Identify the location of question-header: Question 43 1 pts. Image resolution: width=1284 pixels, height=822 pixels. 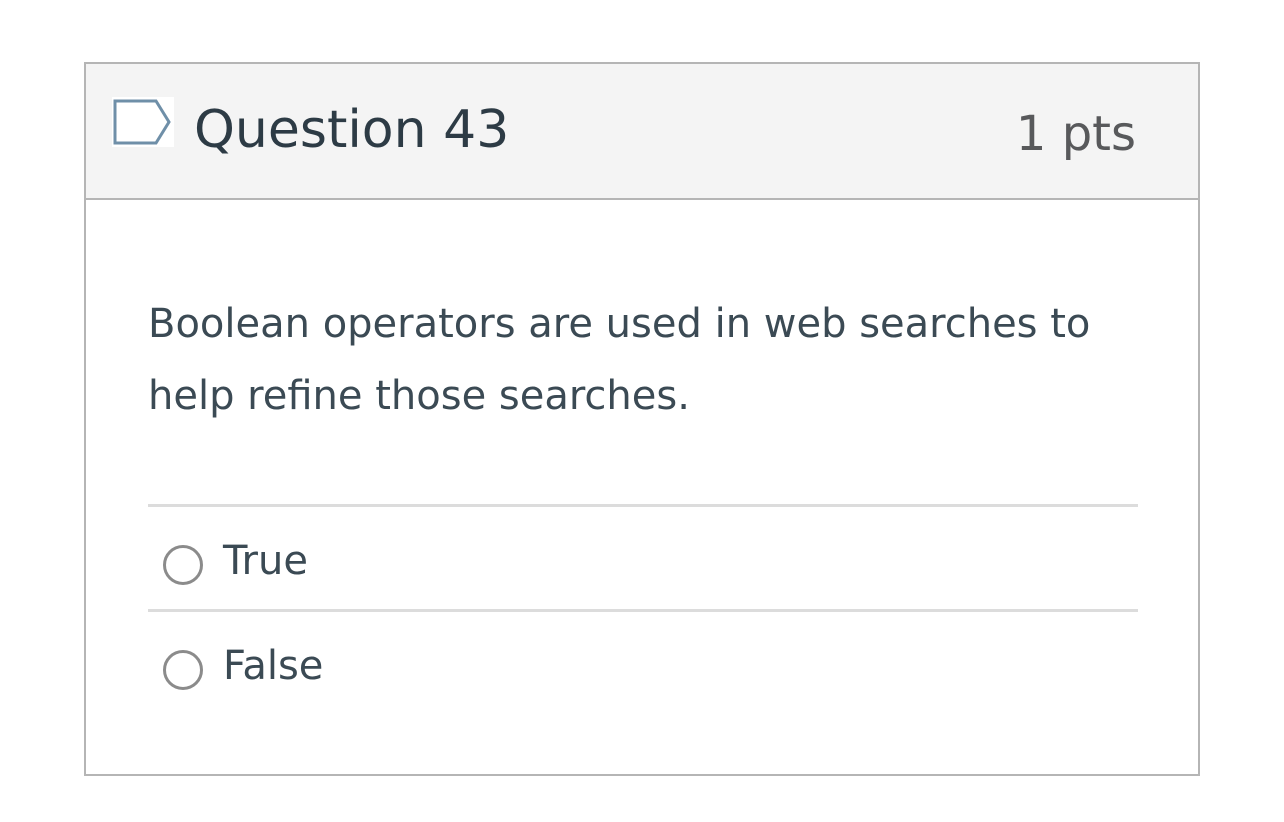
(642, 132).